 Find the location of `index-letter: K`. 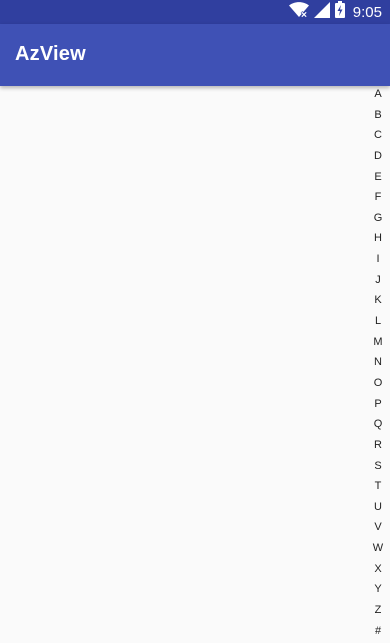

index-letter: K is located at coordinates (377, 300).